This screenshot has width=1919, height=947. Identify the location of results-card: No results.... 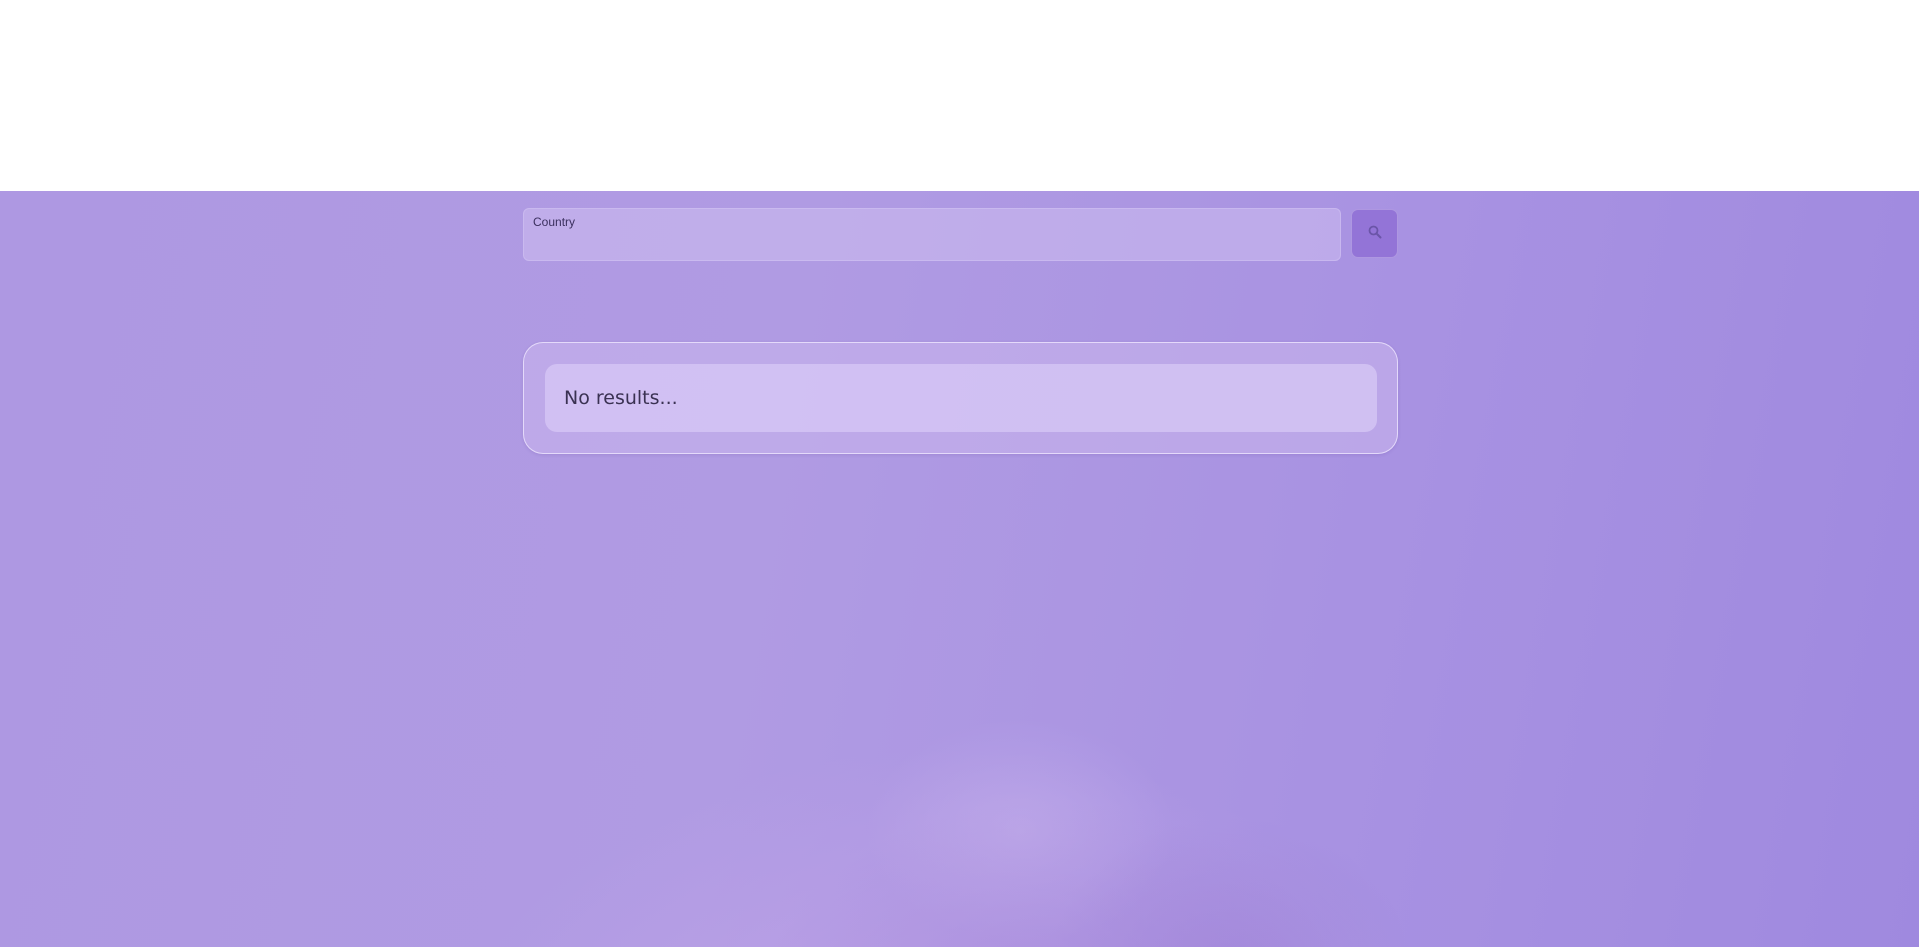
(960, 398).